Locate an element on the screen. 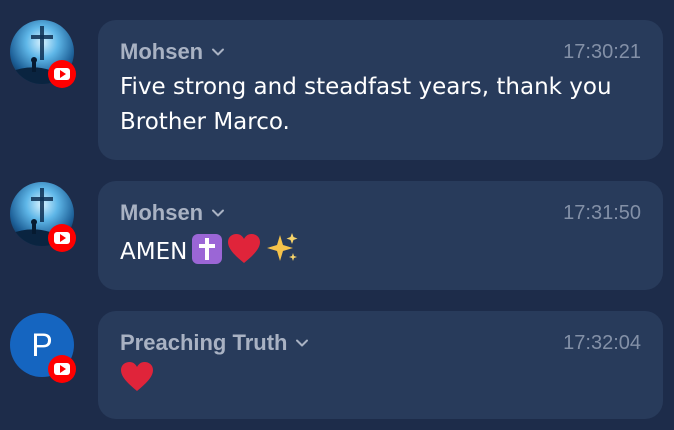  message-header: Mohsen 17:30:21 is located at coordinates (380, 52).